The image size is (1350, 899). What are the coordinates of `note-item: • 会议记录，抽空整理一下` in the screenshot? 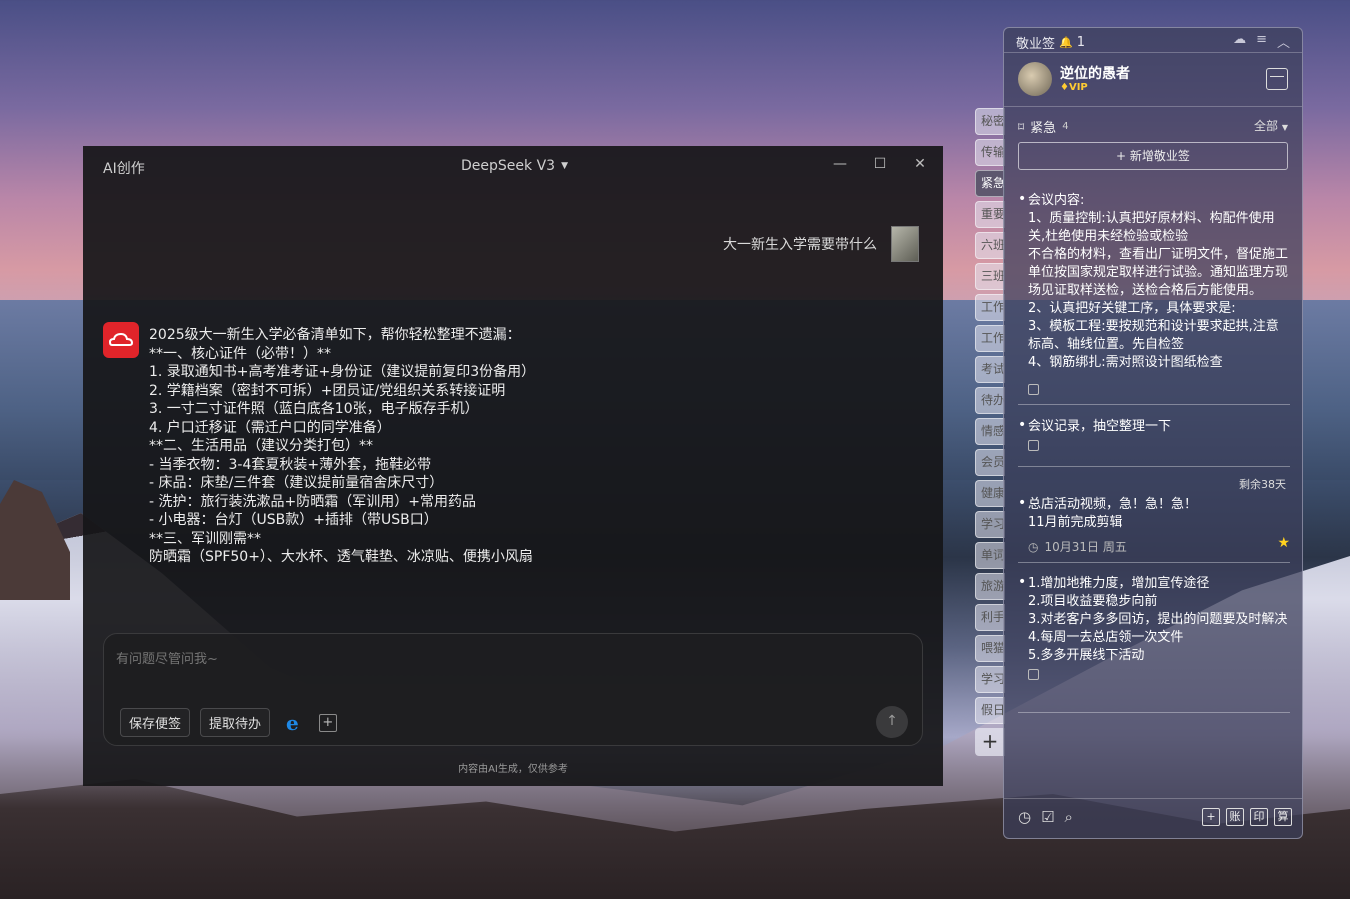 It's located at (1154, 434).